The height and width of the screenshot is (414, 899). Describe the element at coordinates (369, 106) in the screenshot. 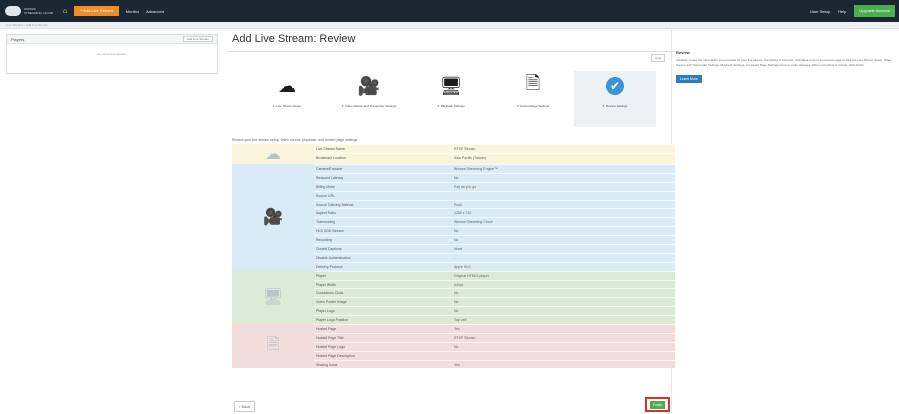

I see `wizard-step-label: 2. Video Source and Transcoder Settings` at that location.